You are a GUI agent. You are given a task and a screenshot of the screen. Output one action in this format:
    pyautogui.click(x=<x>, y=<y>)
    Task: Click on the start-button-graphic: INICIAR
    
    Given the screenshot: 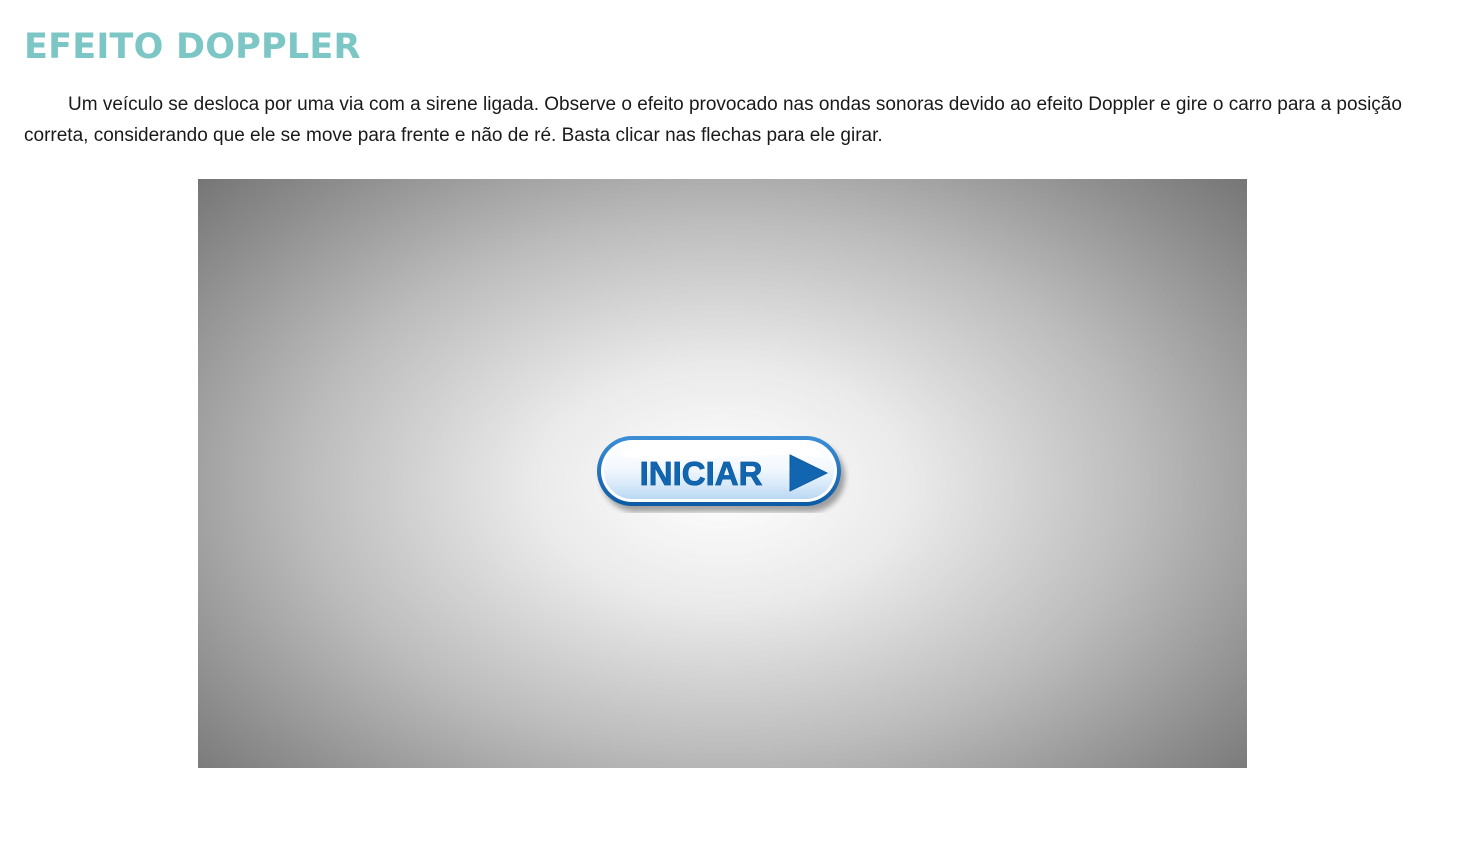 What is the action you would take?
    pyautogui.click(x=722, y=473)
    